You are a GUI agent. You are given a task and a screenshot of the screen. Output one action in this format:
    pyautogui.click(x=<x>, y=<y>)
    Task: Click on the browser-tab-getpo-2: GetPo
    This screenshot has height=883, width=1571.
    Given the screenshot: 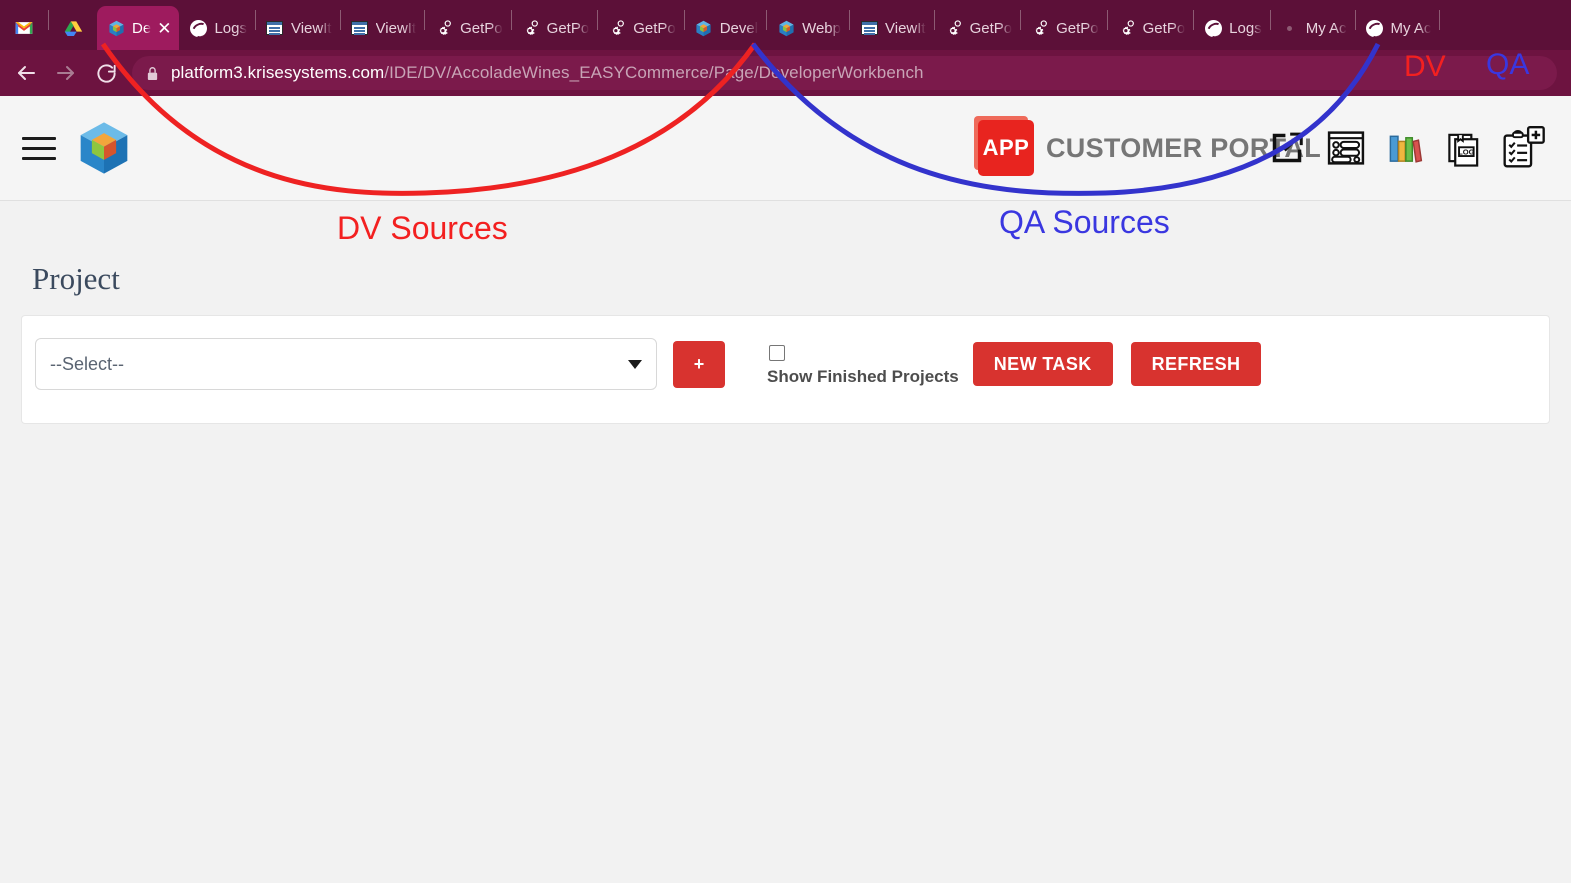 What is the action you would take?
    pyautogui.click(x=555, y=28)
    